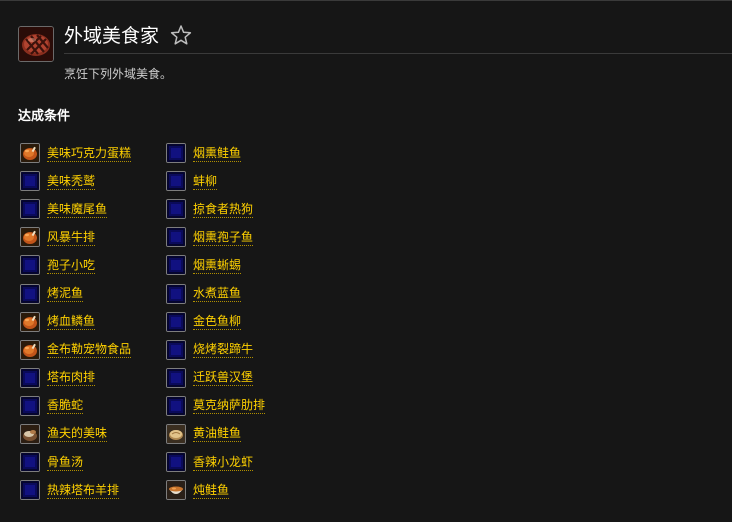 The image size is (732, 522). I want to click on criteria-item-label: 烤血鳞鱼, so click(71, 322).